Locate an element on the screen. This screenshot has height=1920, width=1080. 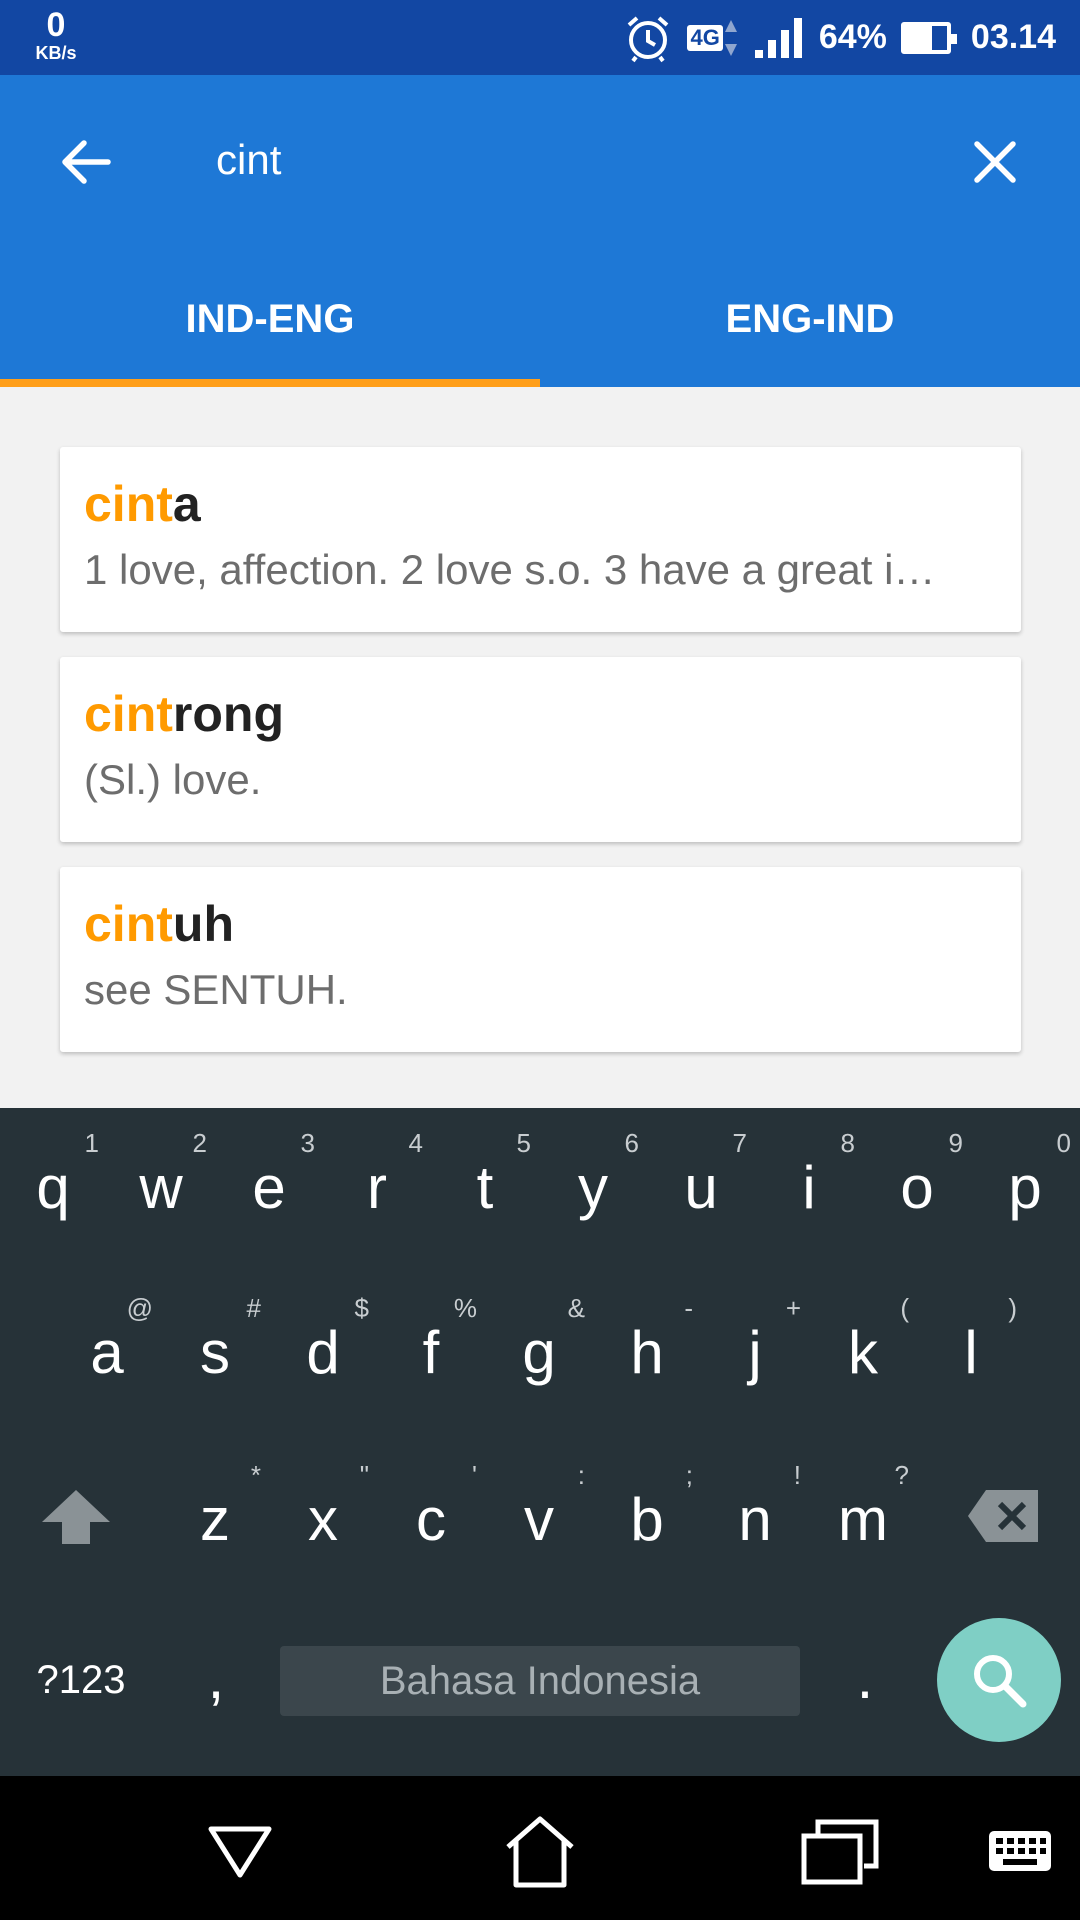
key-v: :v is located at coordinates (542, 1510).